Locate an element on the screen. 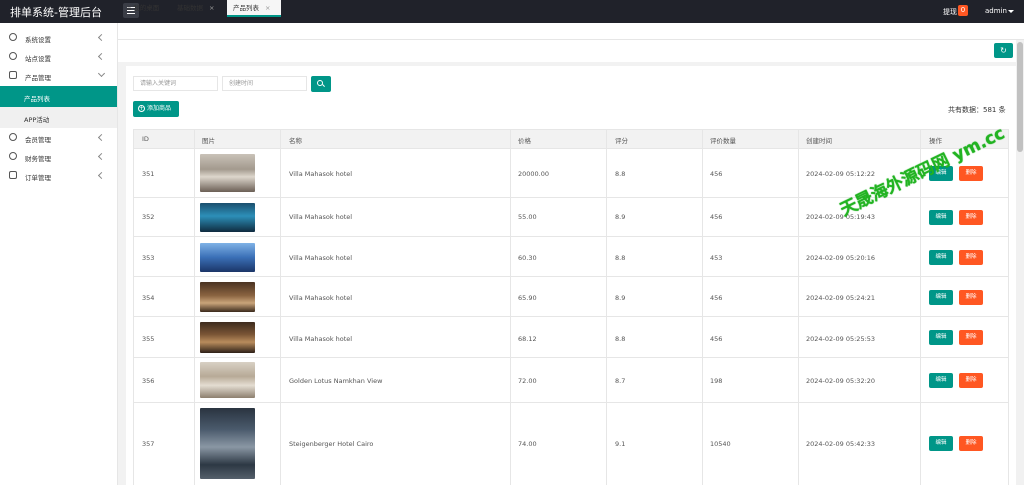 Image resolution: width=1024 pixels, height=485 pixels. content-header is located at coordinates (571, 51).